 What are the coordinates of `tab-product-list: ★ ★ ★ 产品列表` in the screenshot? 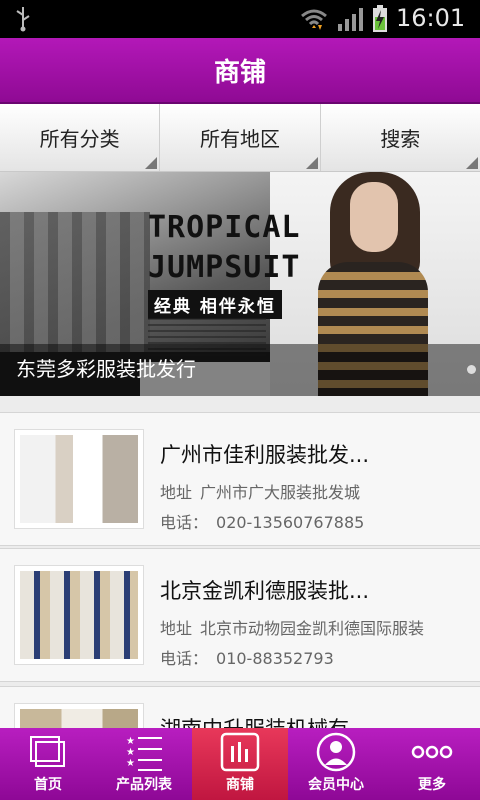 It's located at (144, 764).